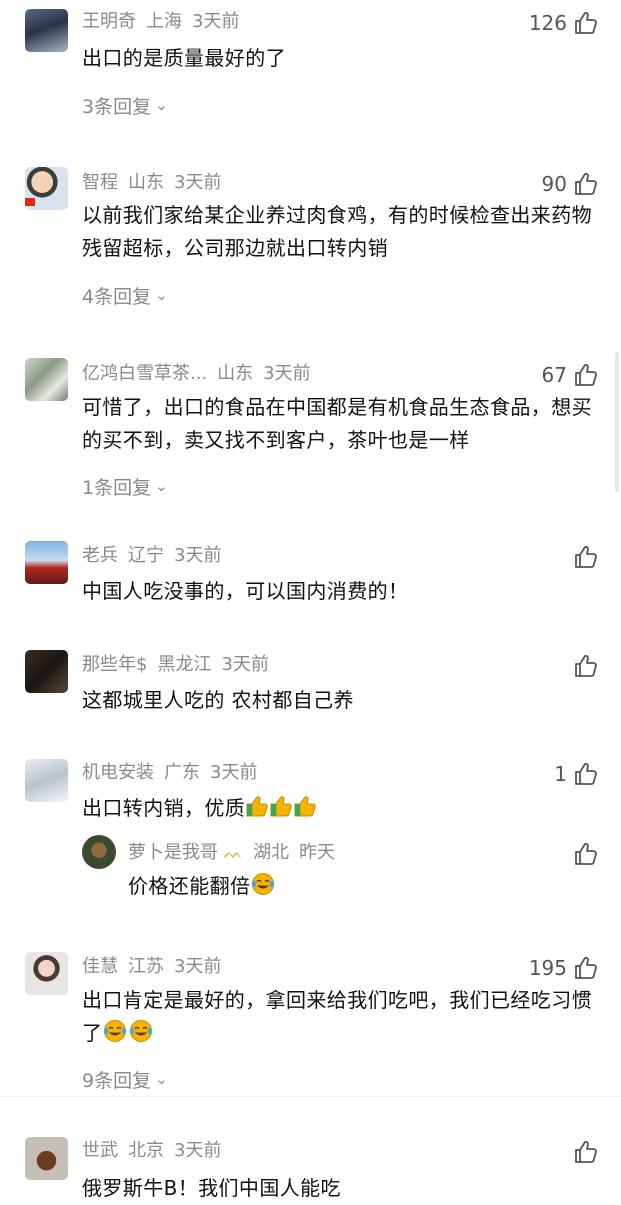 The height and width of the screenshot is (1205, 621). Describe the element at coordinates (184, 664) in the screenshot. I see `location: 黑龙江` at that location.